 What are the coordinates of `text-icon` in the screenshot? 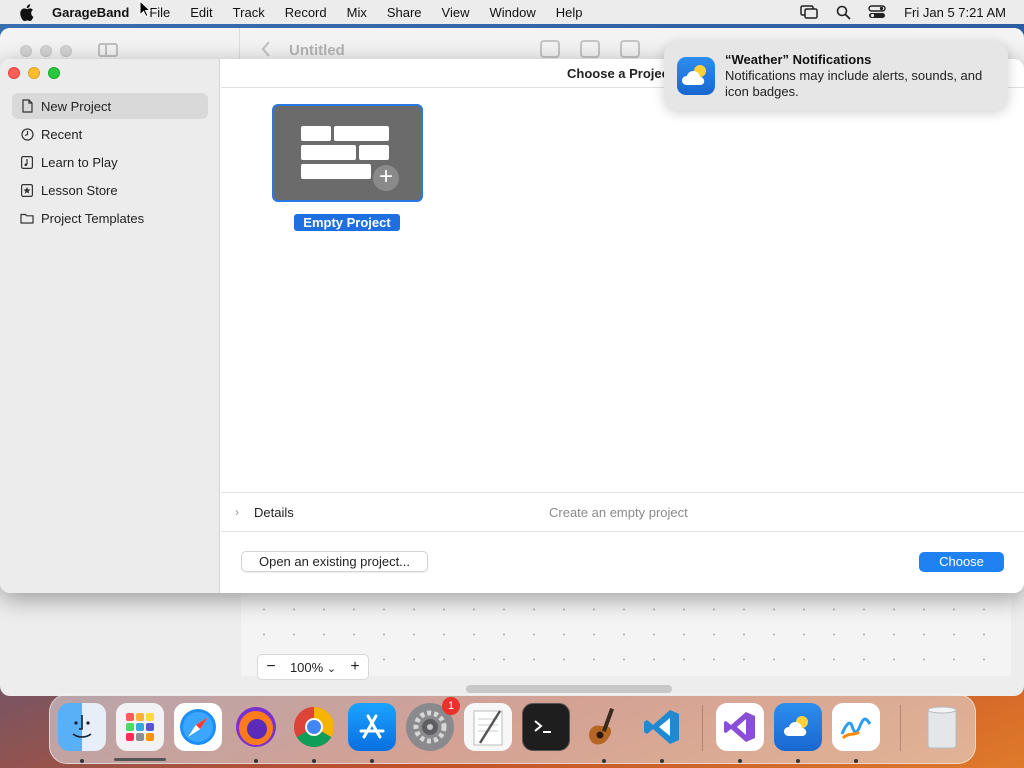 It's located at (630, 49).